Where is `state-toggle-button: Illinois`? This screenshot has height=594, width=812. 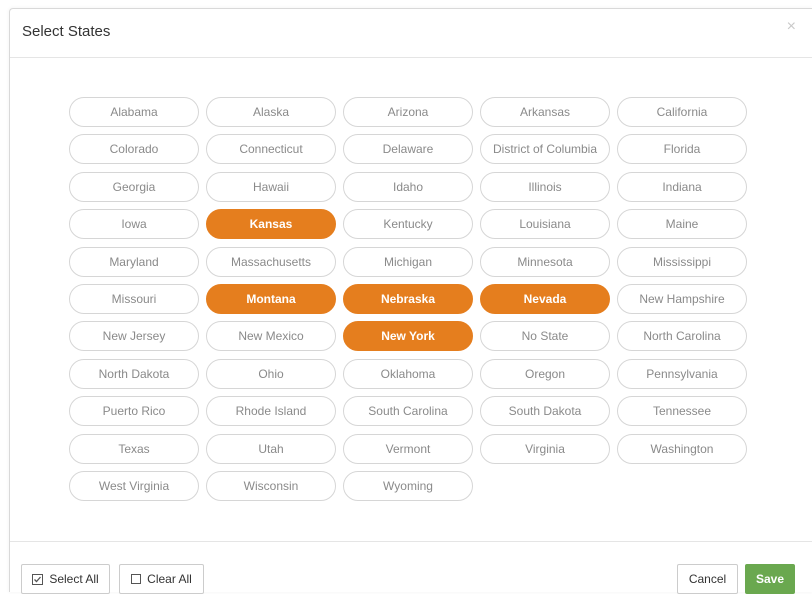
state-toggle-button: Illinois is located at coordinates (545, 186).